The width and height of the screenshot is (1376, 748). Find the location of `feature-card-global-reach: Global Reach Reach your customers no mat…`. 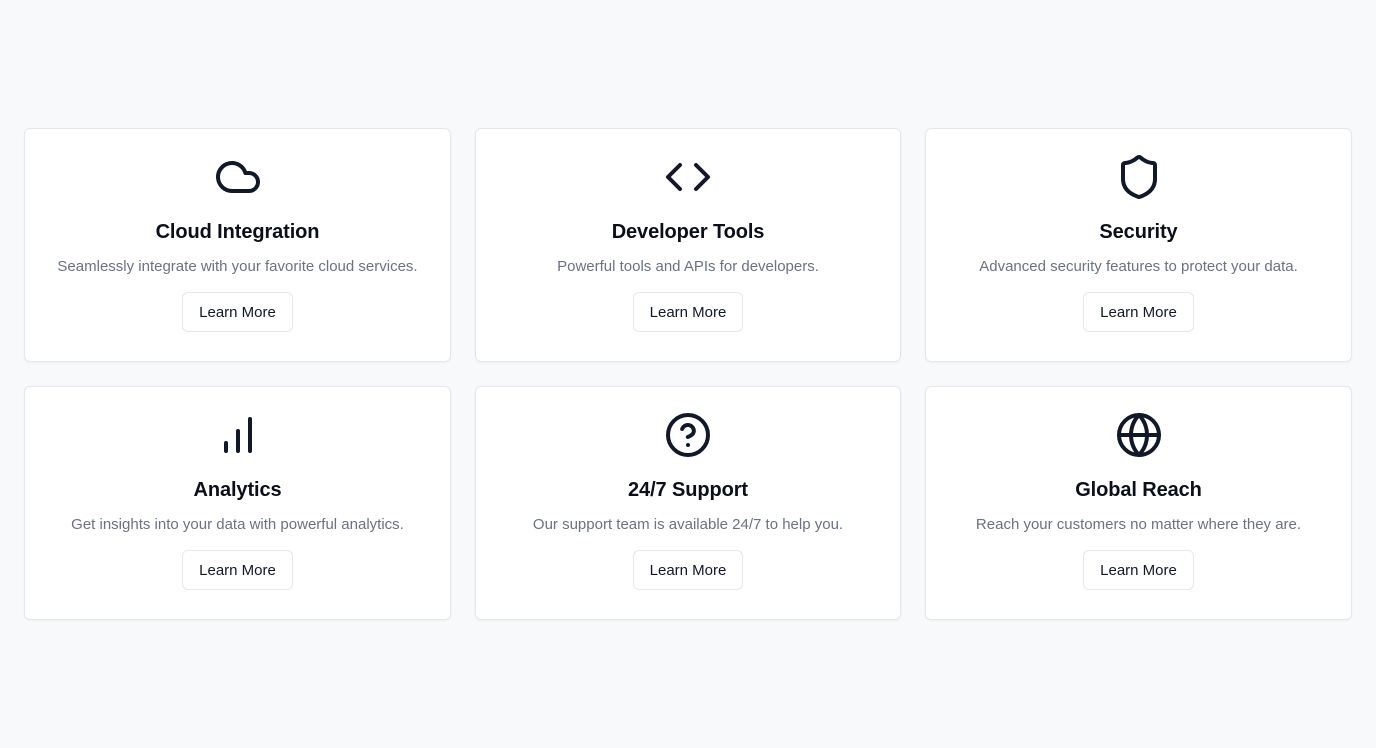

feature-card-global-reach: Global Reach Reach your customers no mat… is located at coordinates (1138, 503).